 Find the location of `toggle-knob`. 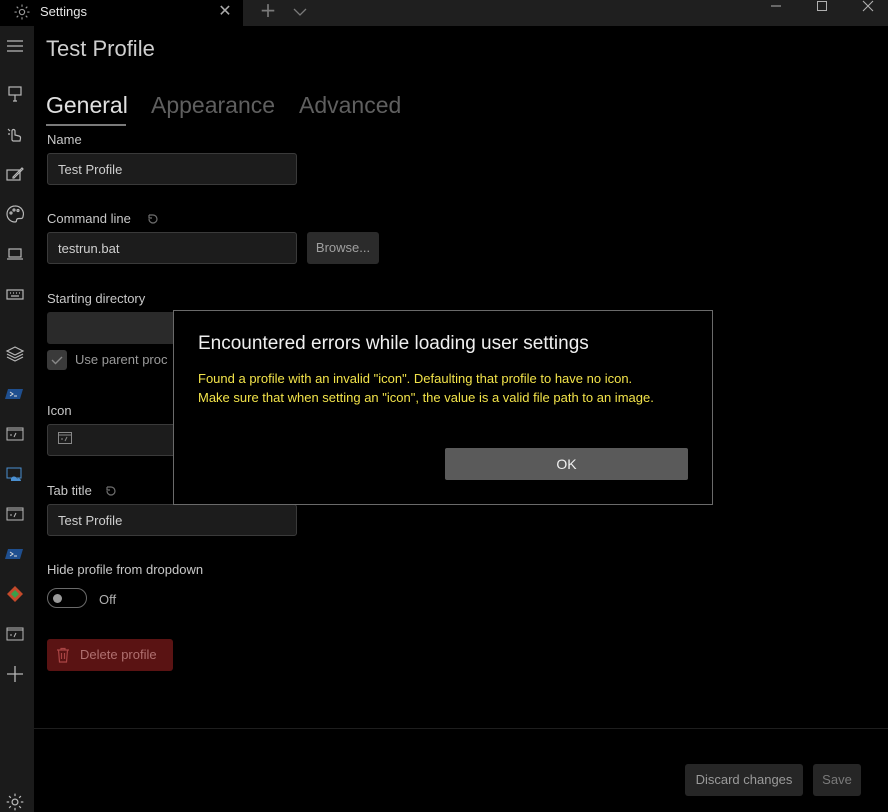

toggle-knob is located at coordinates (57, 598).